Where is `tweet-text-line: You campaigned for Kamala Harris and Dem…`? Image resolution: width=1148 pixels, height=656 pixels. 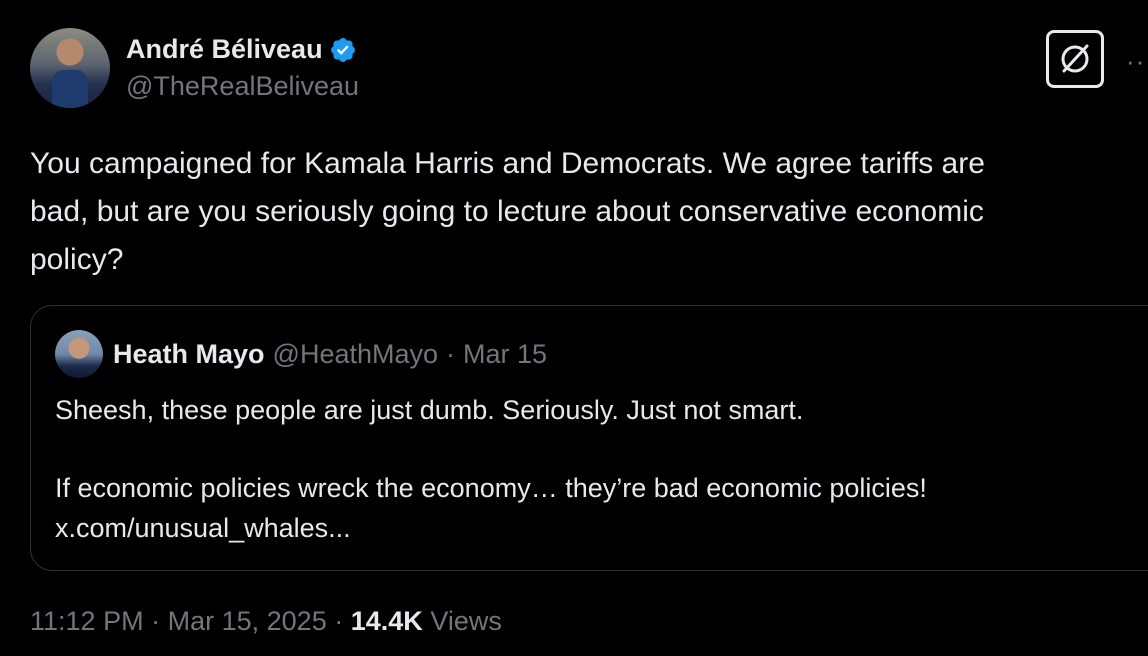
tweet-text-line: You campaigned for Kamala Harris and Dem… is located at coordinates (507, 163).